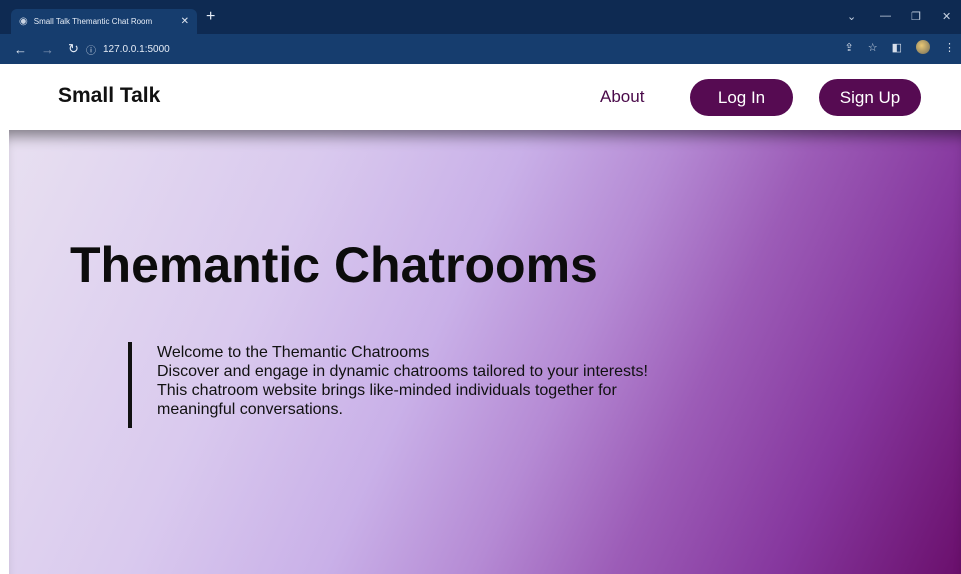  What do you see at coordinates (873, 47) in the screenshot?
I see `bookmark-star-icon: ☆` at bounding box center [873, 47].